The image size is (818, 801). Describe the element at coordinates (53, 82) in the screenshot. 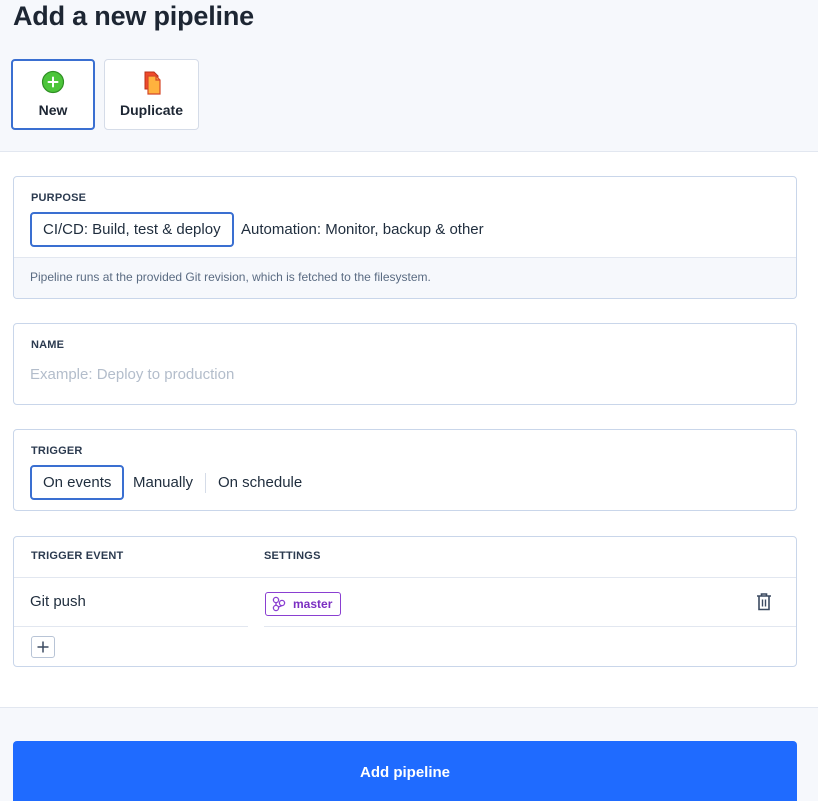

I see `plus-circle-icon` at that location.